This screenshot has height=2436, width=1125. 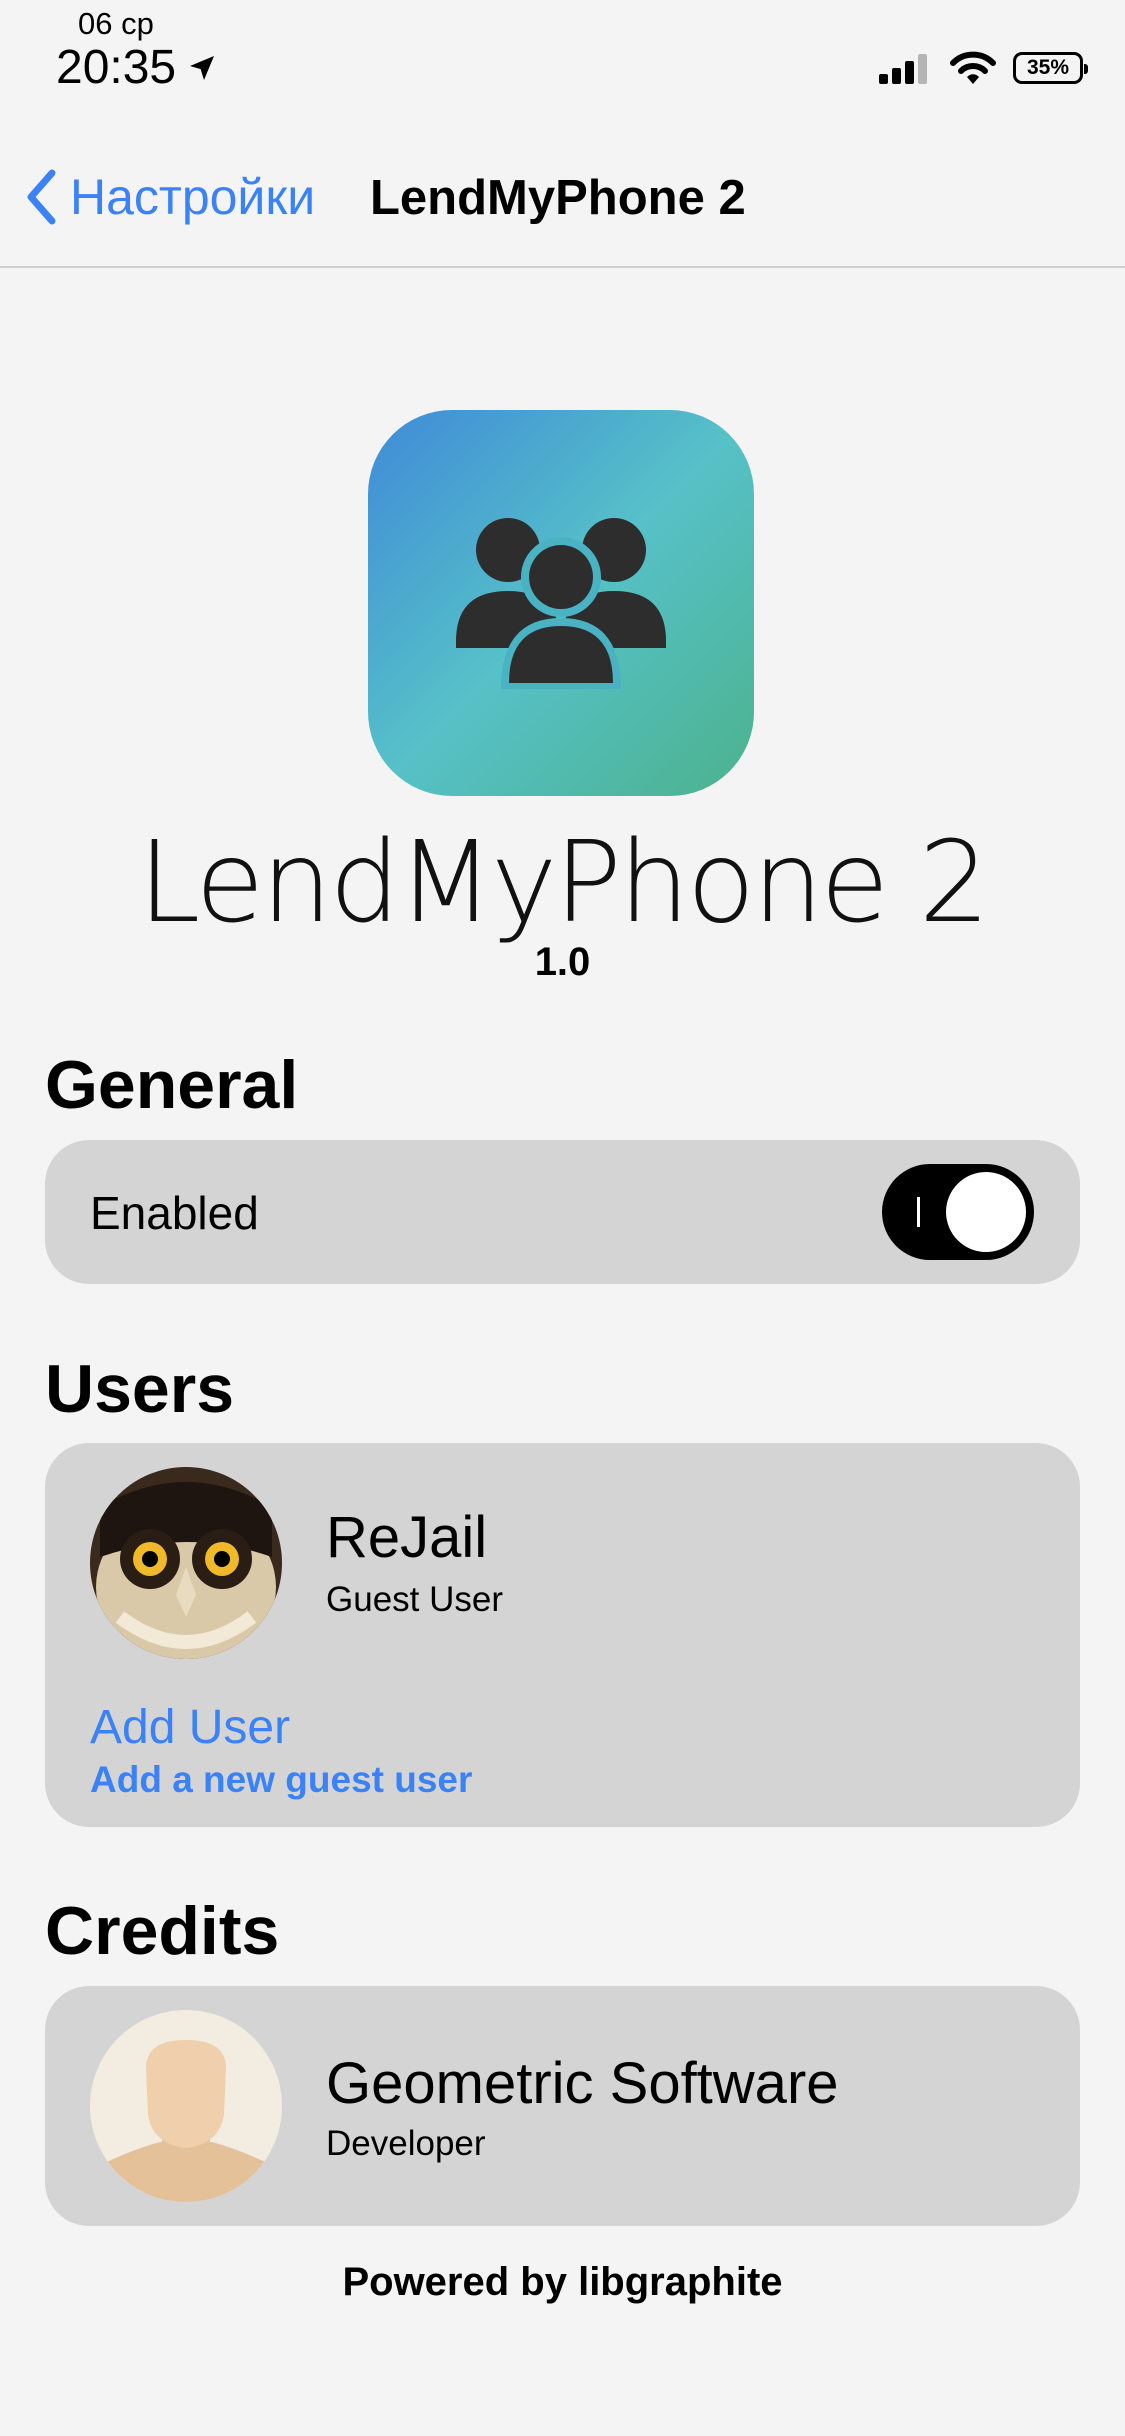 I want to click on add-user-label: Add User, so click(x=190, y=1727).